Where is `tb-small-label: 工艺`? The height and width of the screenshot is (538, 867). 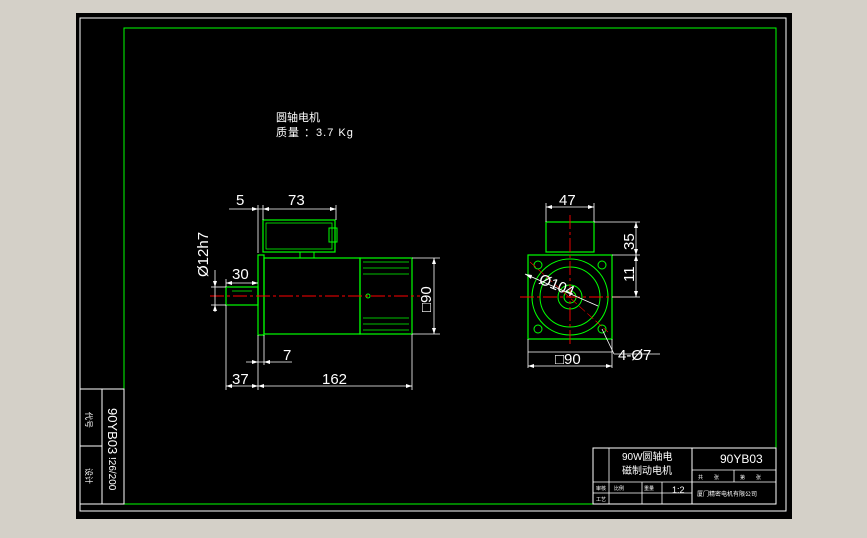
tb-small-label: 工艺 is located at coordinates (601, 500).